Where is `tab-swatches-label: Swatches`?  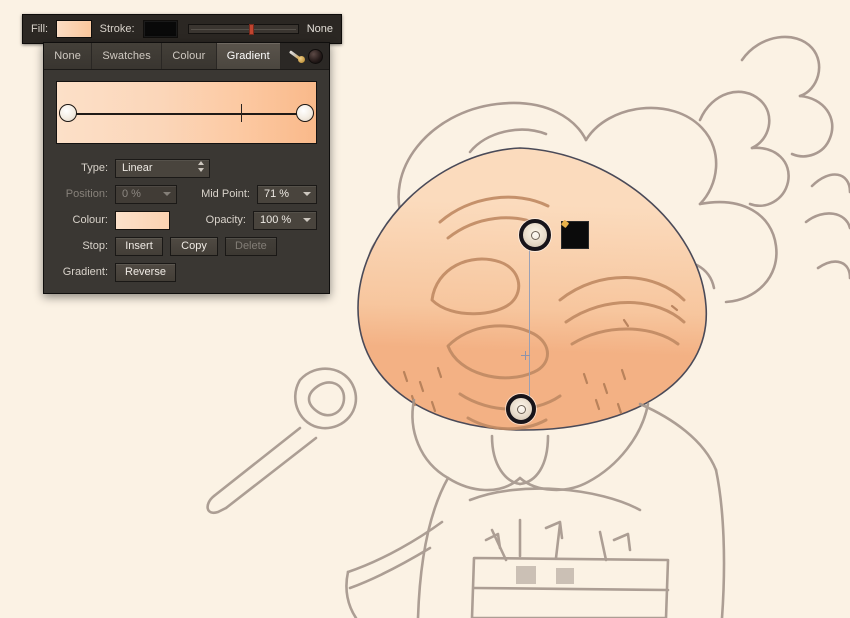 tab-swatches-label: Swatches is located at coordinates (126, 56).